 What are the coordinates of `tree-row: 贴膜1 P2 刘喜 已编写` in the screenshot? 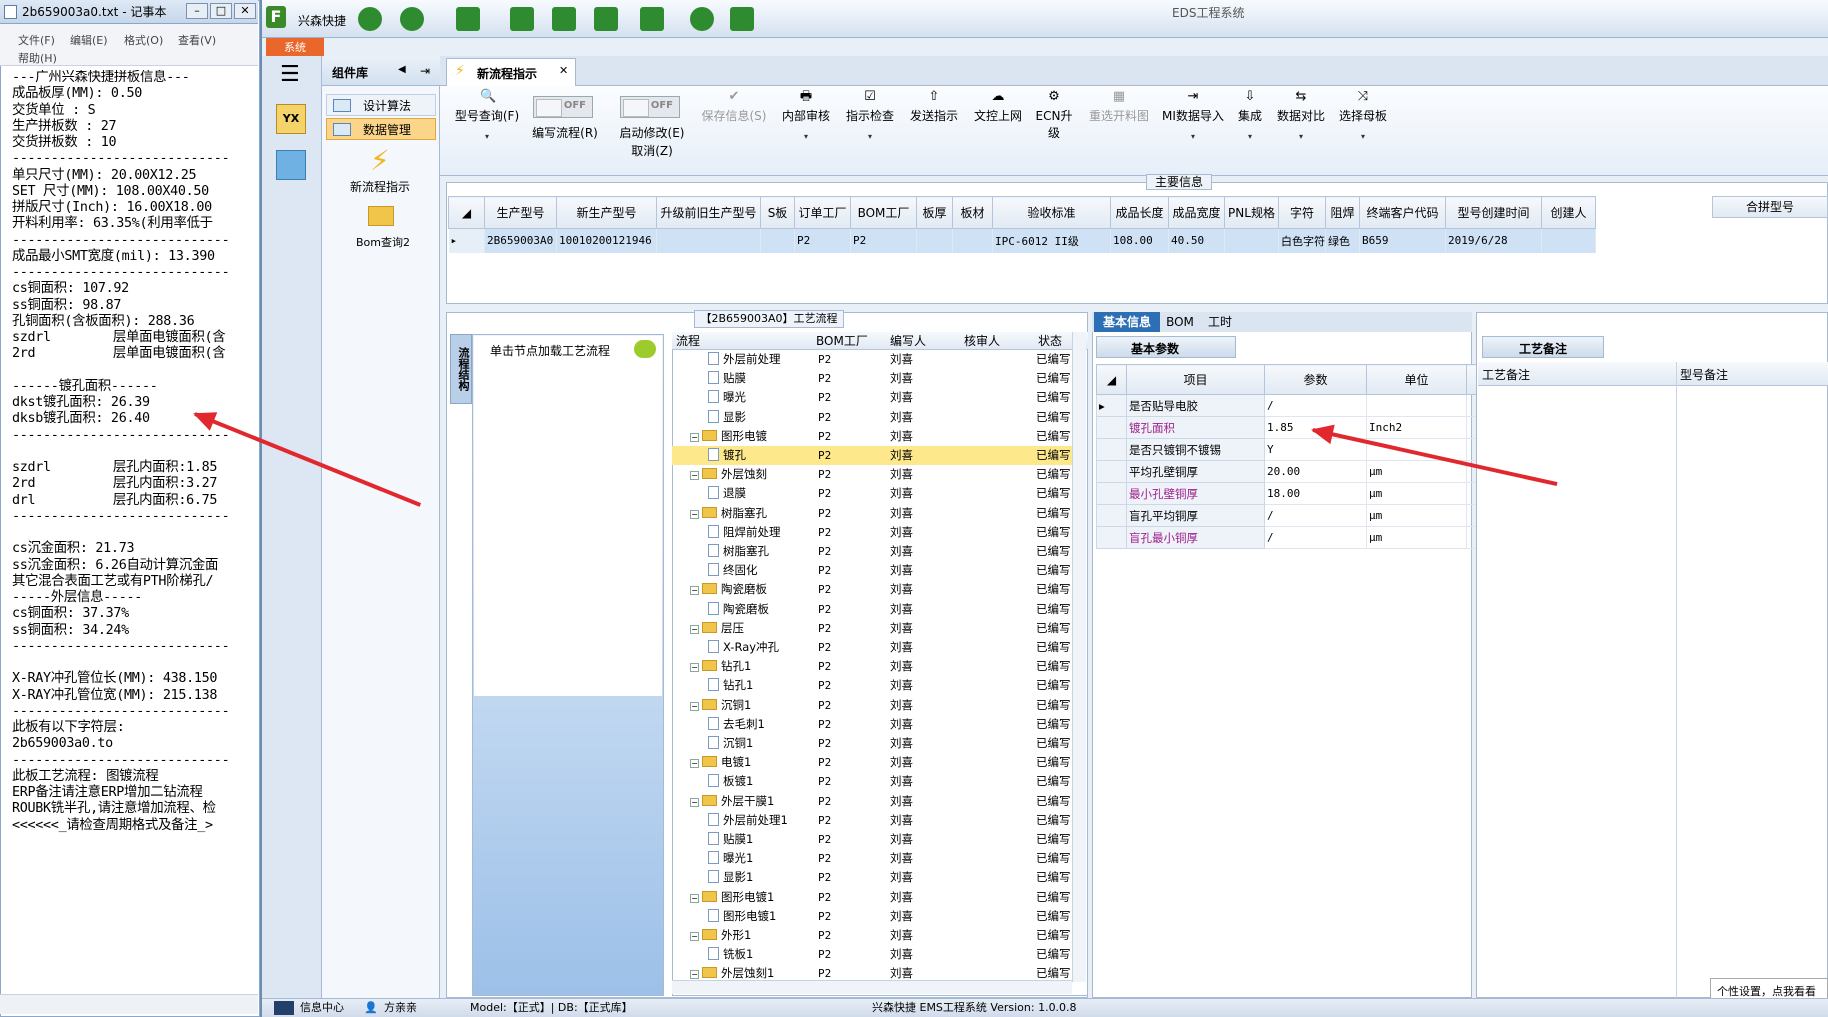 It's located at (872, 839).